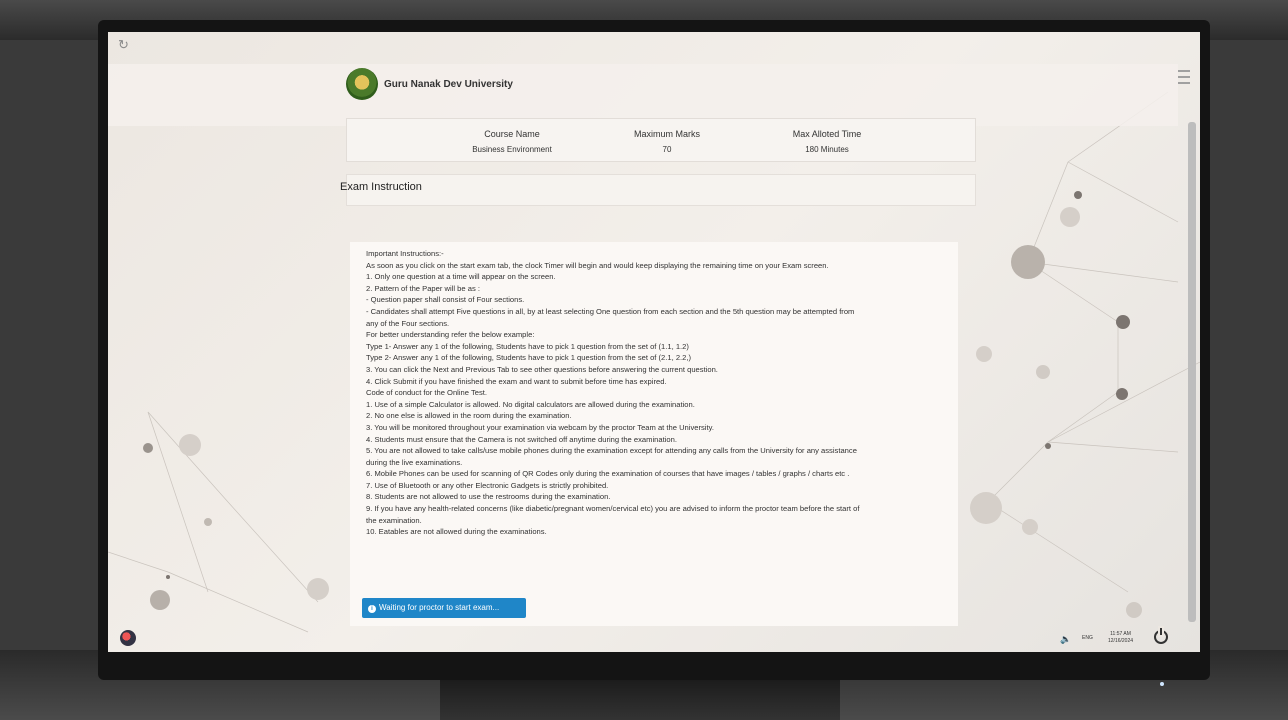 This screenshot has width=1288, height=720. I want to click on instruction-line: the examination., so click(394, 520).